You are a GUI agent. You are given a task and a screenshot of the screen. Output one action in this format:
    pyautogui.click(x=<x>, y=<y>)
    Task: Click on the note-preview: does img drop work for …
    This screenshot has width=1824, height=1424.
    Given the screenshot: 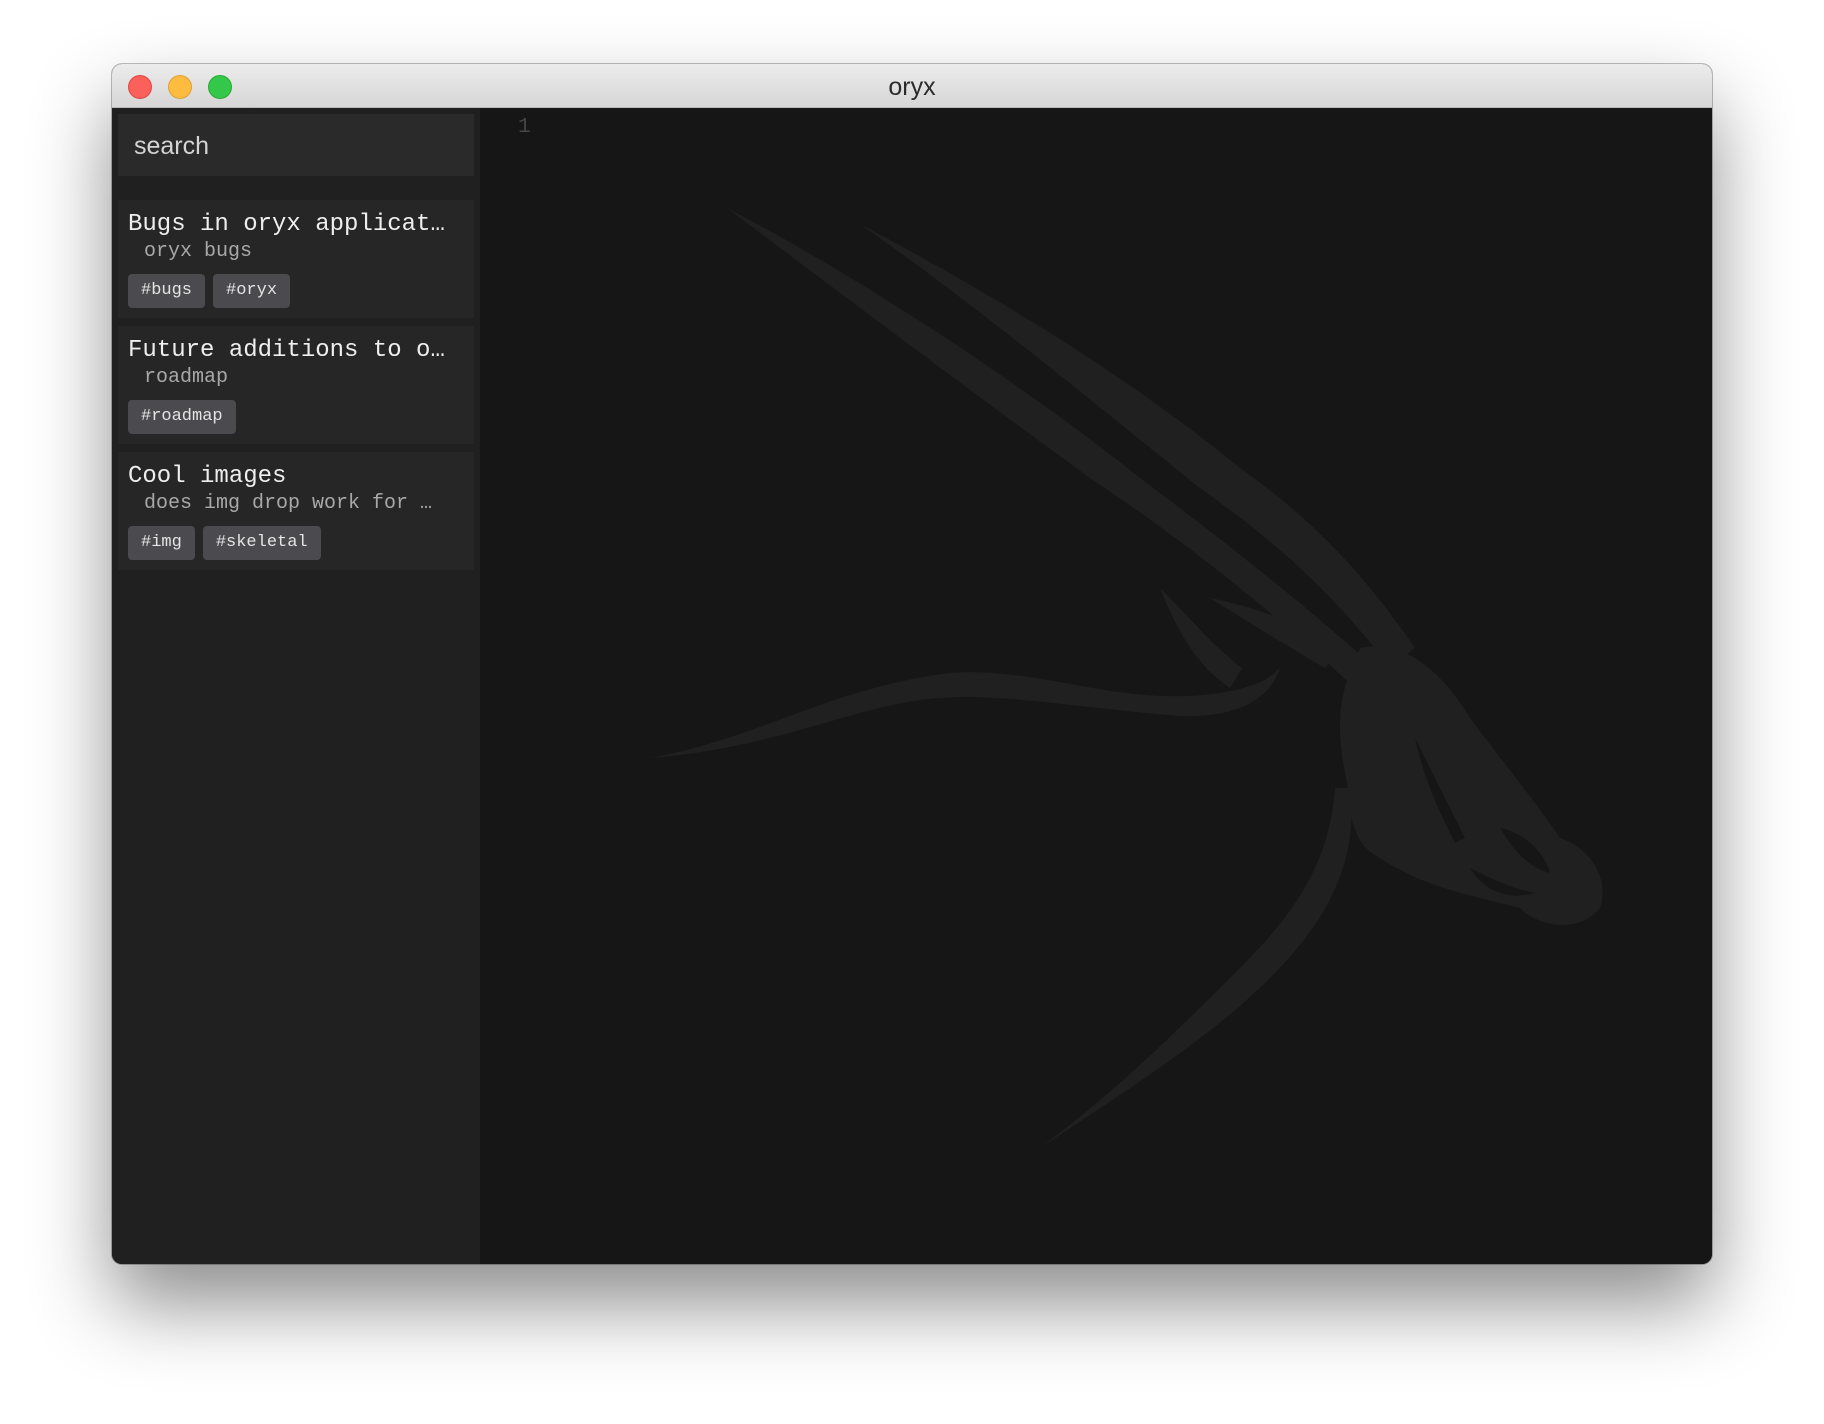 What is the action you would take?
    pyautogui.click(x=288, y=503)
    